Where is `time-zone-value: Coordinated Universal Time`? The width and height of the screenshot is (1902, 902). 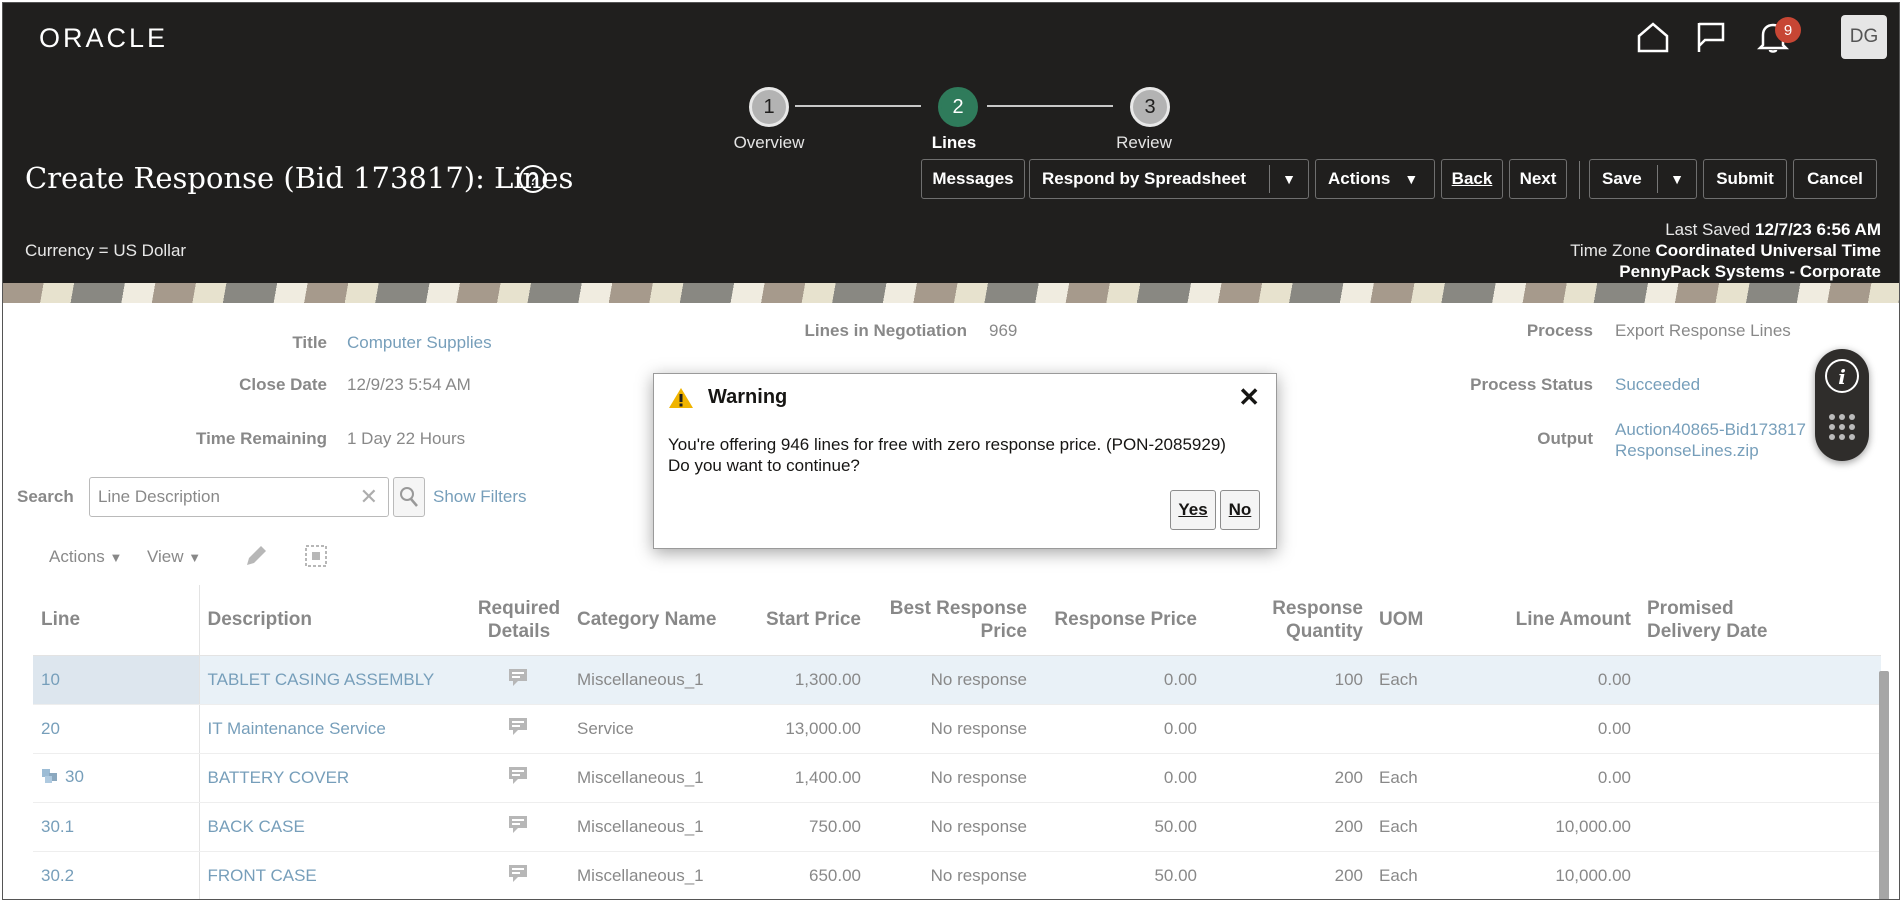
time-zone-value: Coordinated Universal Time is located at coordinates (1768, 250).